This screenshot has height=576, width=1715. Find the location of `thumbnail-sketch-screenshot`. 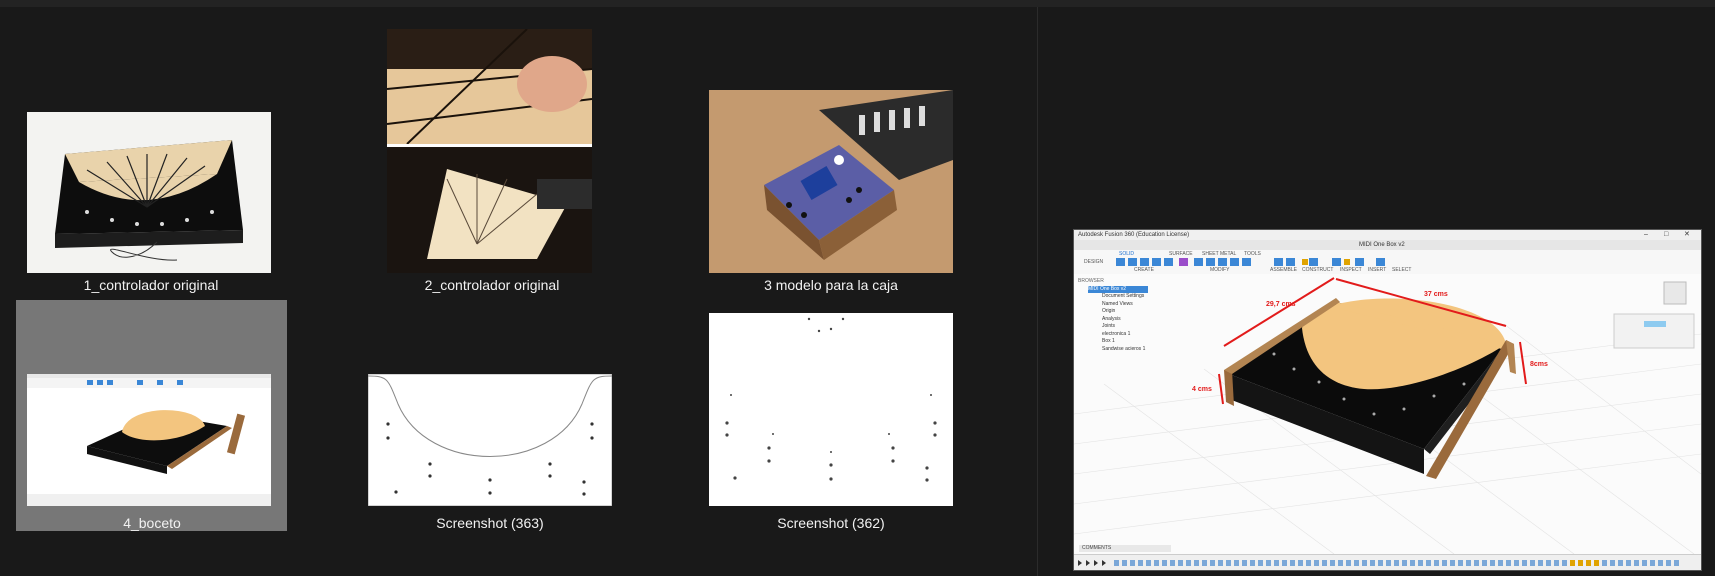

thumbnail-sketch-screenshot is located at coordinates (149, 440).